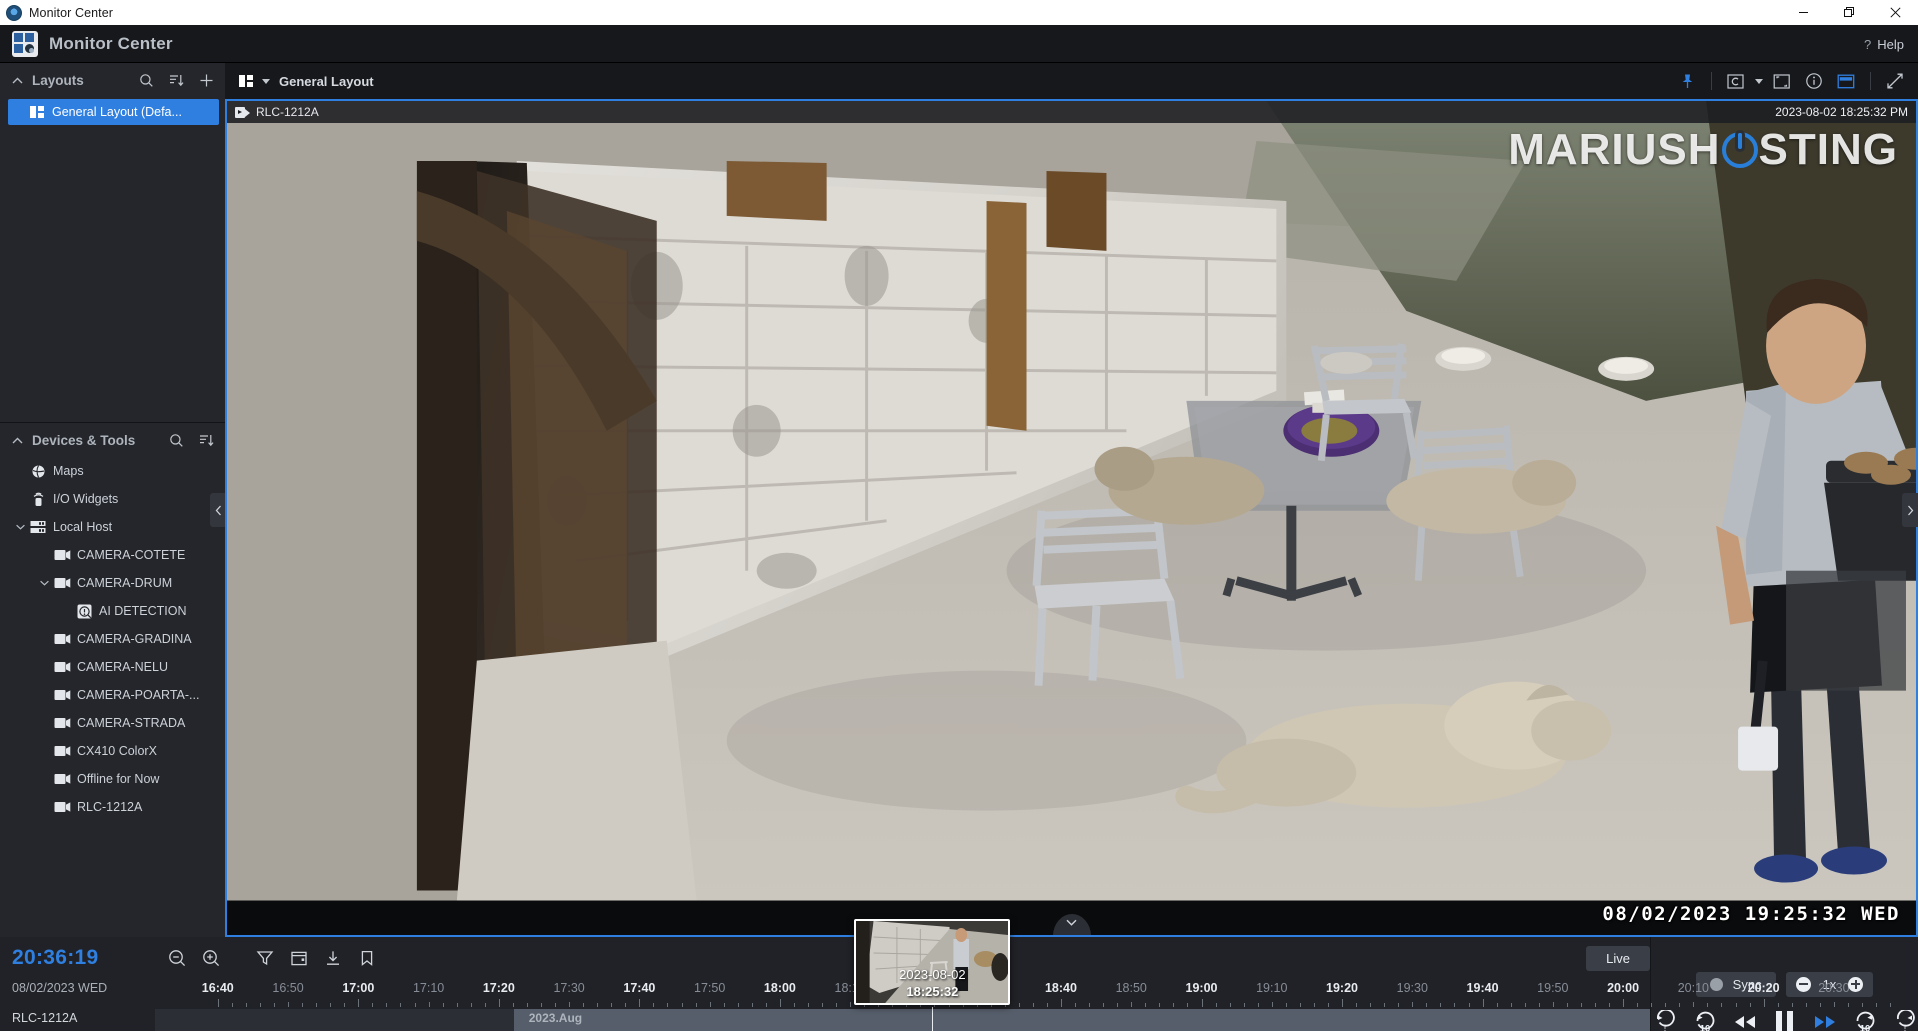 The height and width of the screenshot is (1031, 1918). Describe the element at coordinates (1814, 81) in the screenshot. I see `info-icon` at that location.